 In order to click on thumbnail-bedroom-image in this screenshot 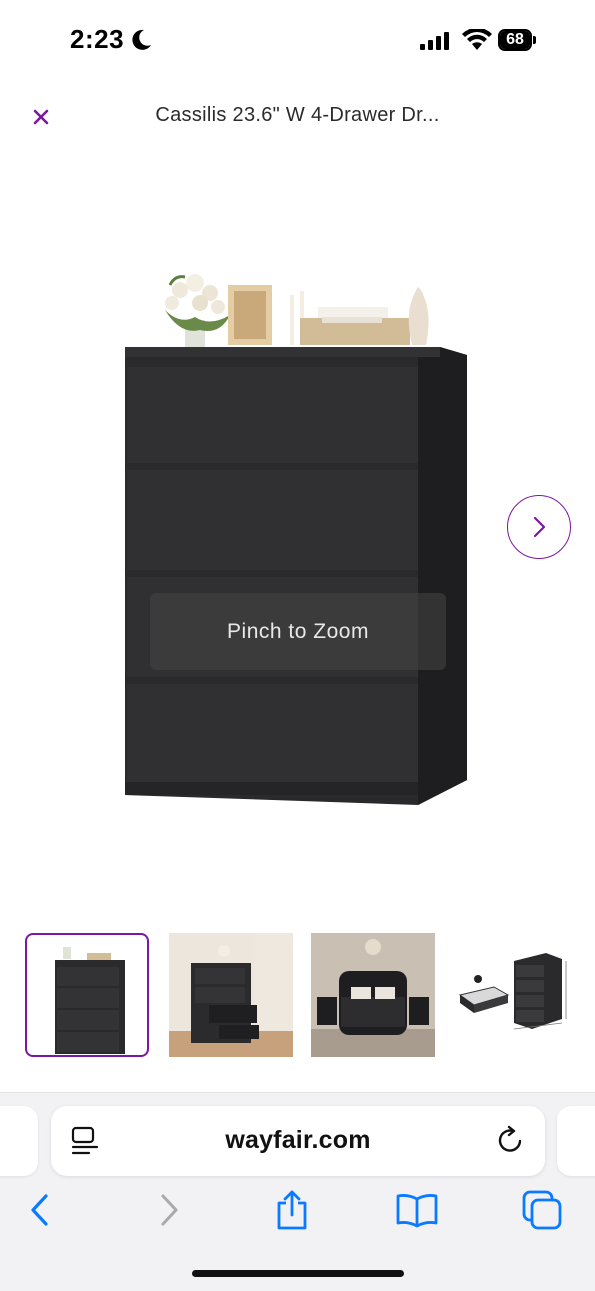, I will do `click(373, 995)`.